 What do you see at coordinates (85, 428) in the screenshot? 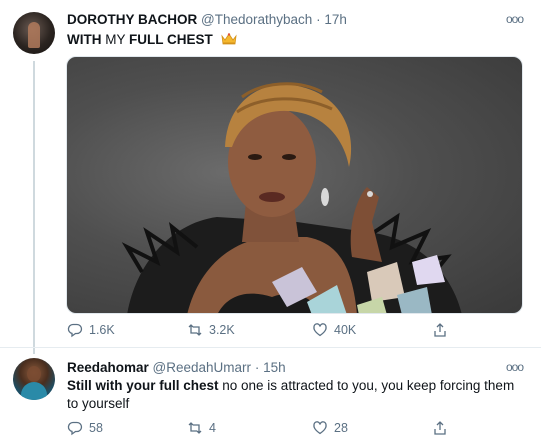
I see `reply-button: 58` at bounding box center [85, 428].